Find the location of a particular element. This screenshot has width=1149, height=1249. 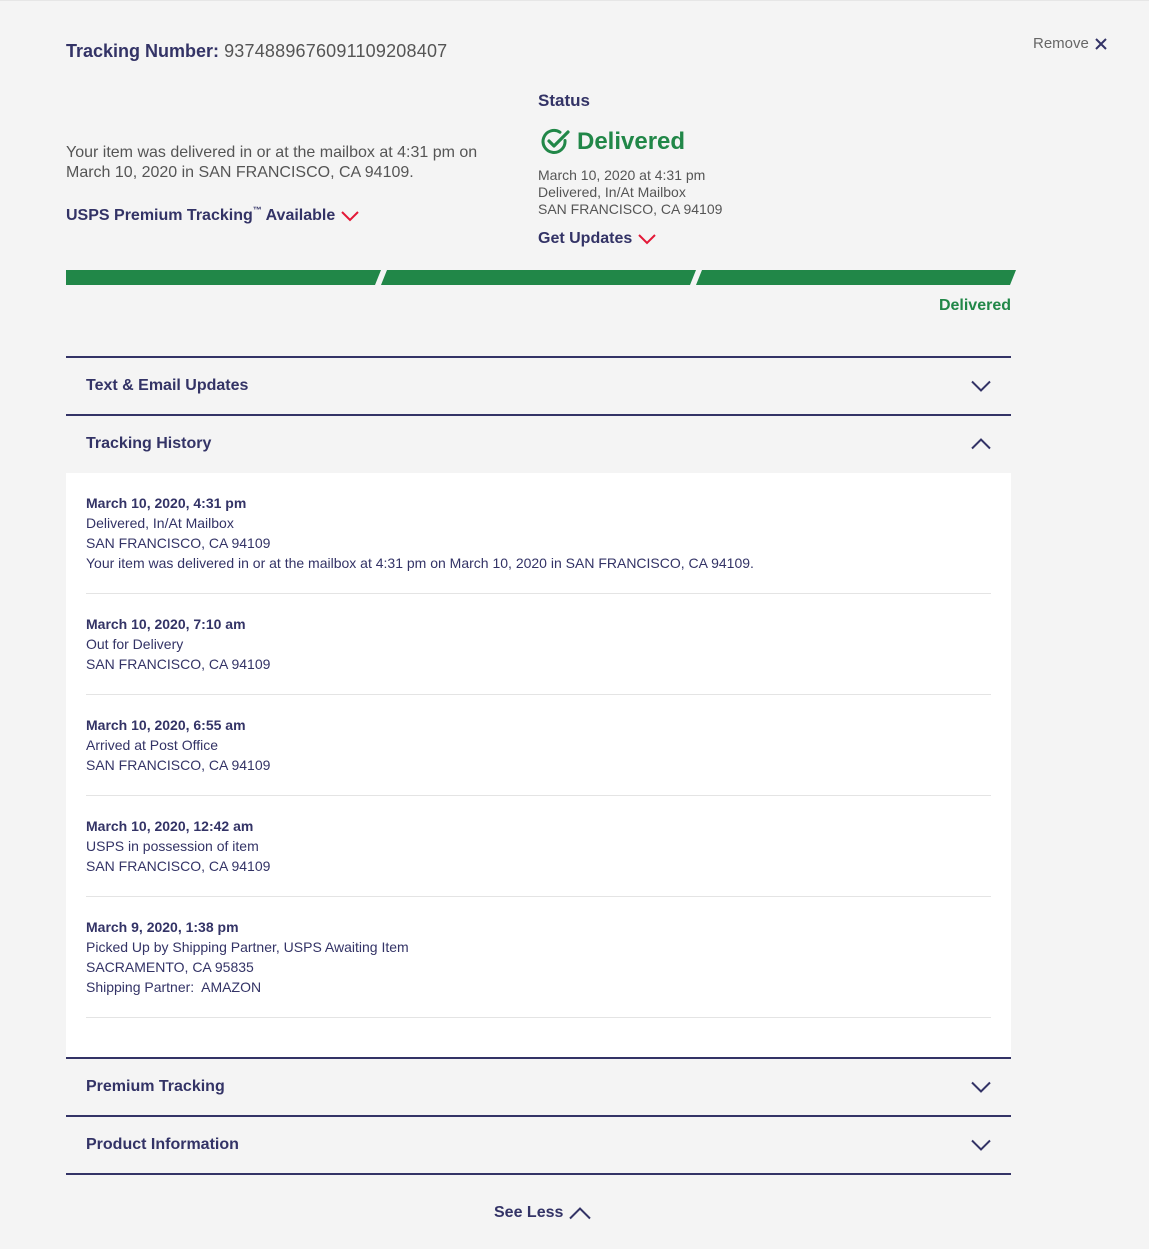

accordion-title: Premium Tracking is located at coordinates (155, 1086).